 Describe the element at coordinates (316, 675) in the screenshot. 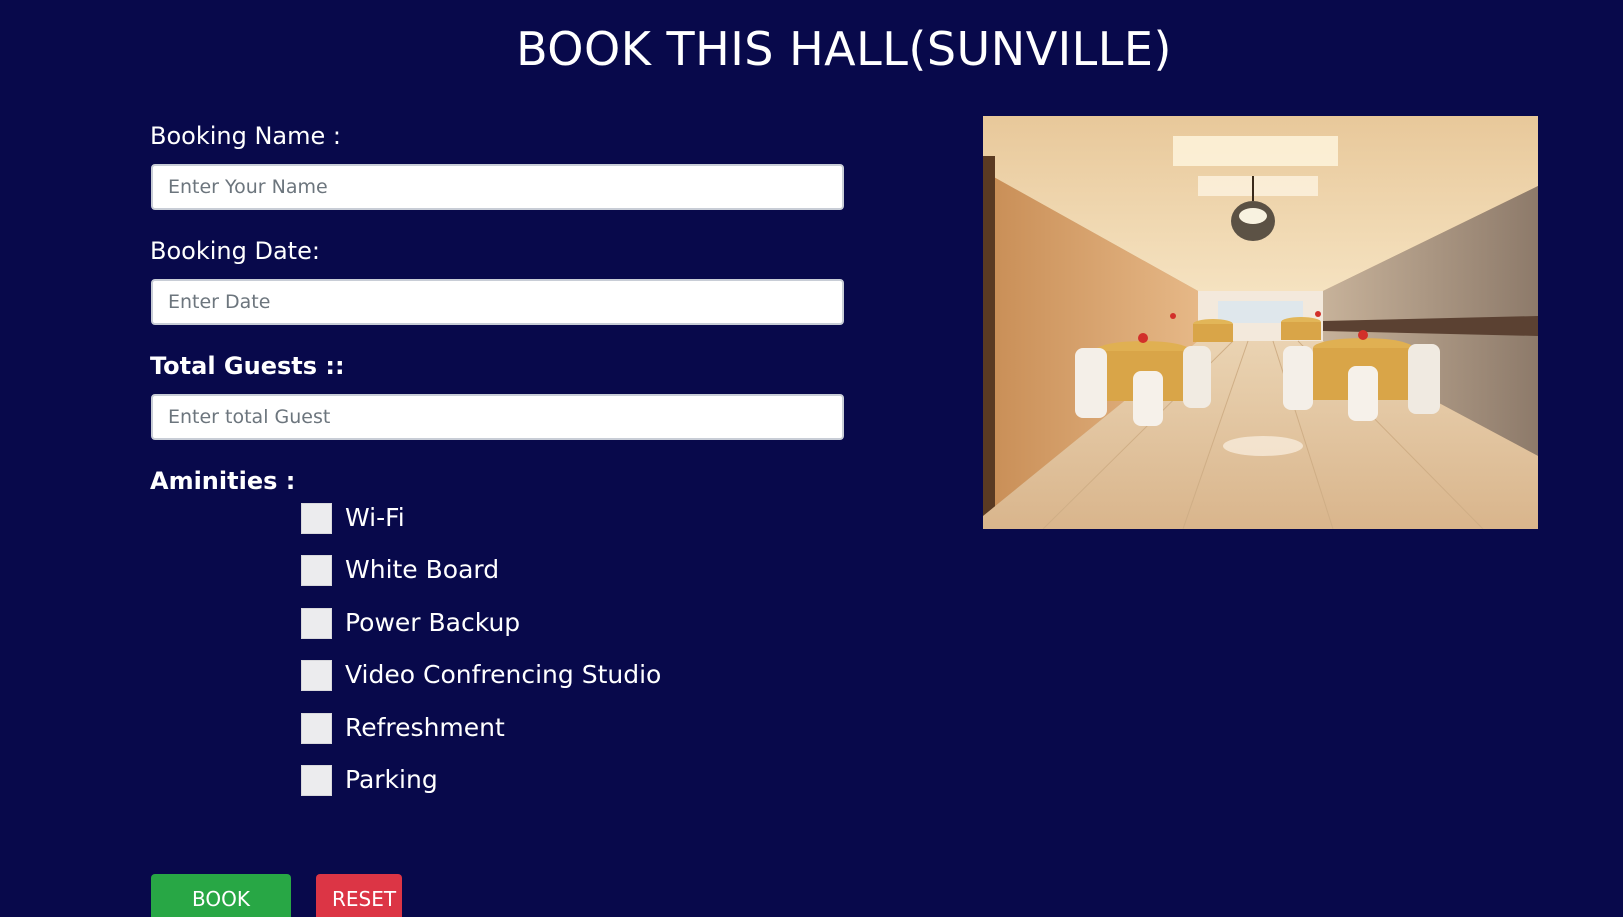

I see `amenity-video-conferencing-checkbox` at that location.